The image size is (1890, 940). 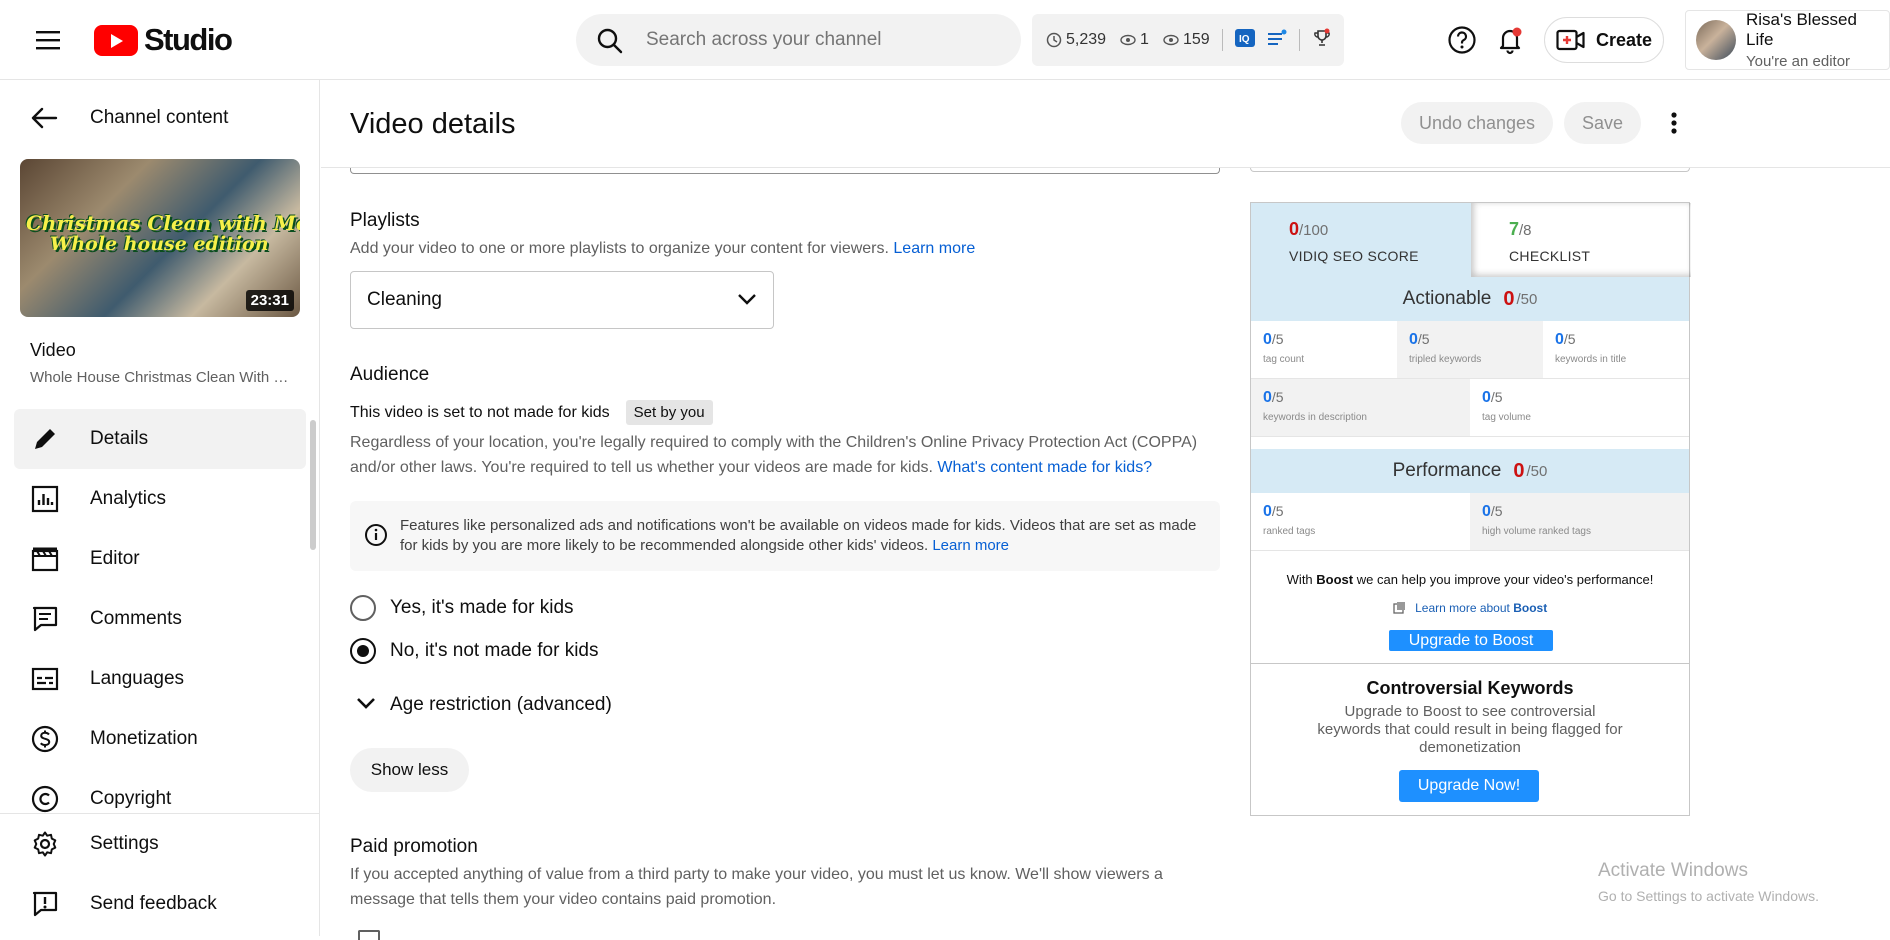 I want to click on learn-more-boost-link: Learn more about Boost, so click(x=1470, y=609).